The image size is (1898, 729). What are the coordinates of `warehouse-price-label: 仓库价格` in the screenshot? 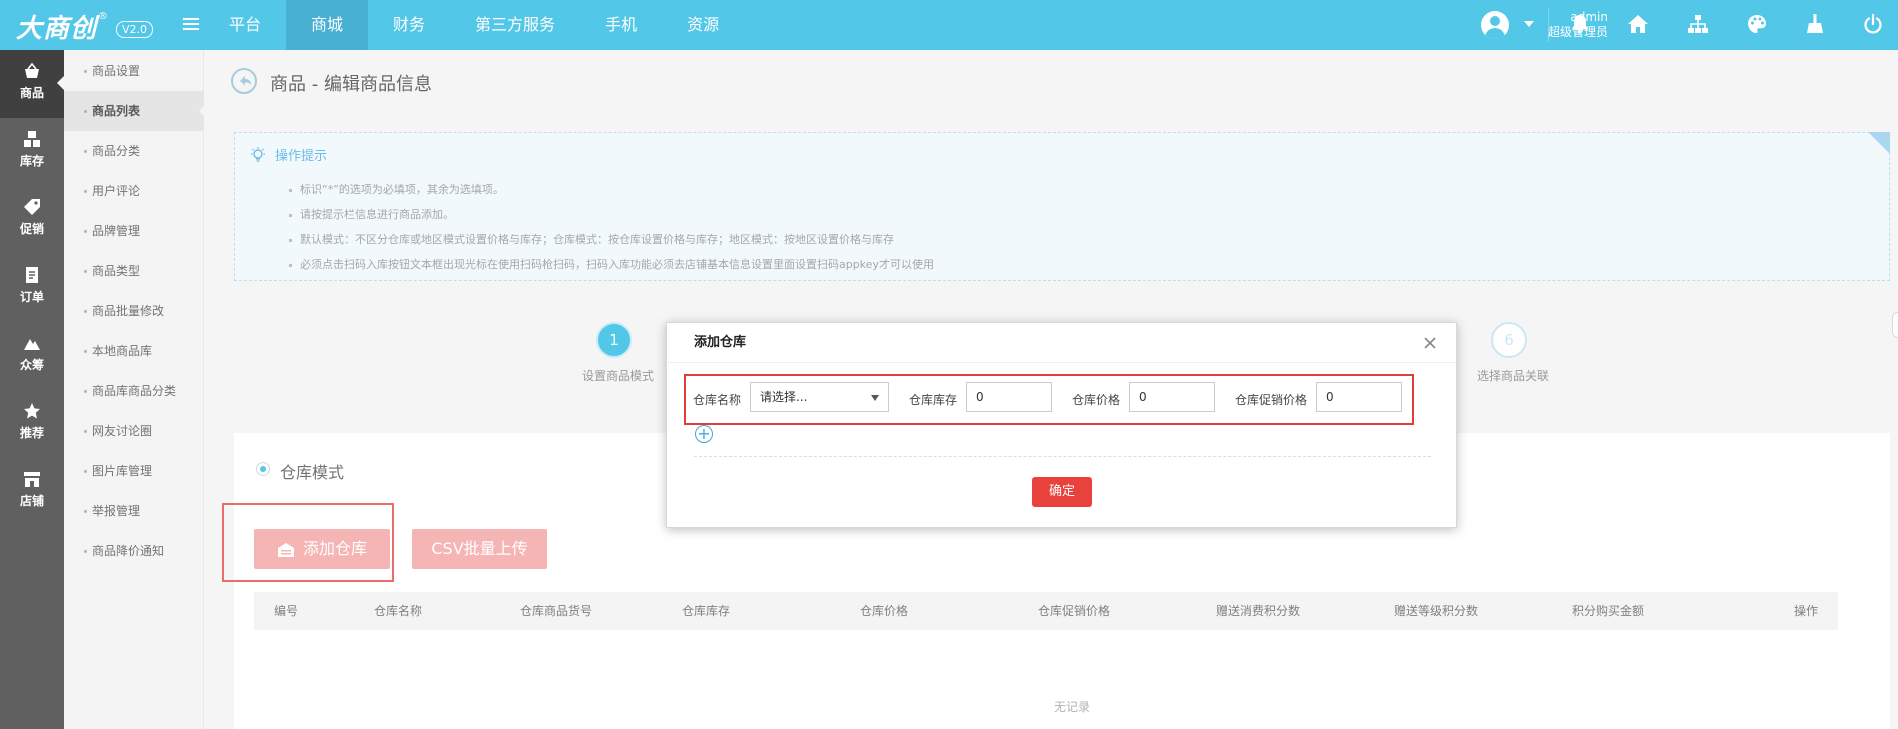 It's located at (1096, 400).